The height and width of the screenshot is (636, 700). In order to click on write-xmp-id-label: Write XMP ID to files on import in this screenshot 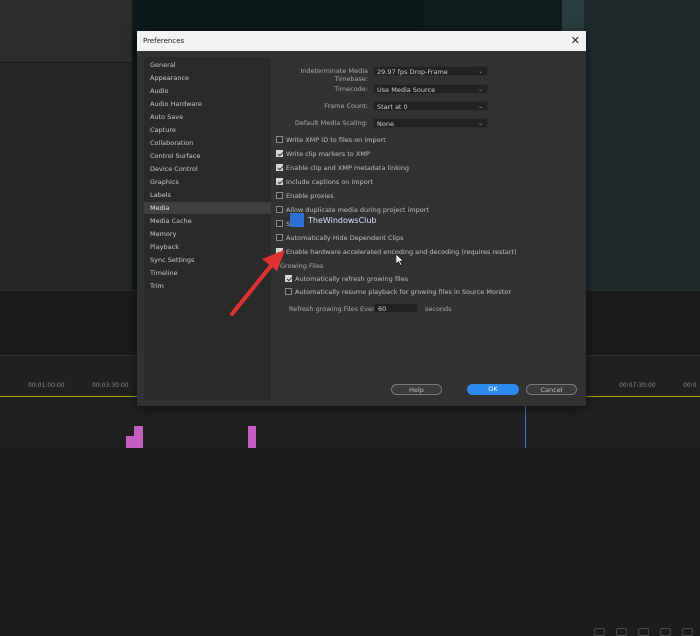, I will do `click(336, 140)`.